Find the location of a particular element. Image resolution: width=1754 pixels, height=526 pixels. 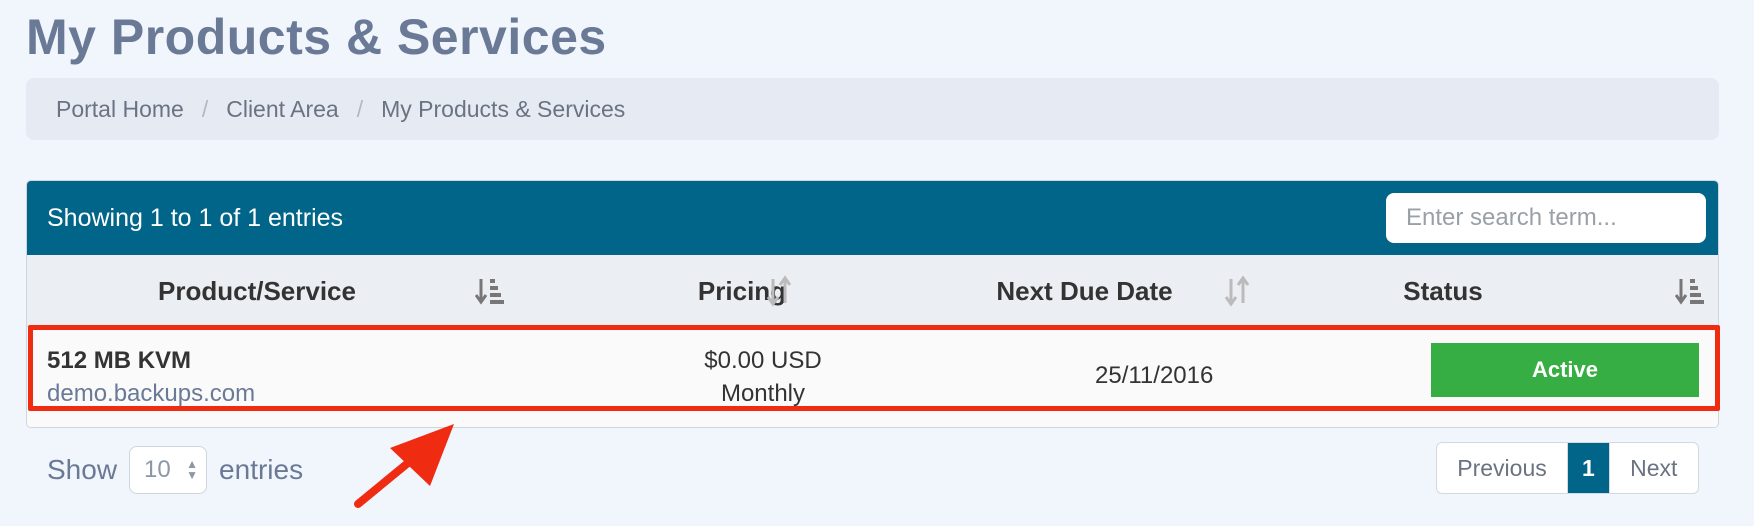

billing-cycle: Monthly is located at coordinates (763, 393).